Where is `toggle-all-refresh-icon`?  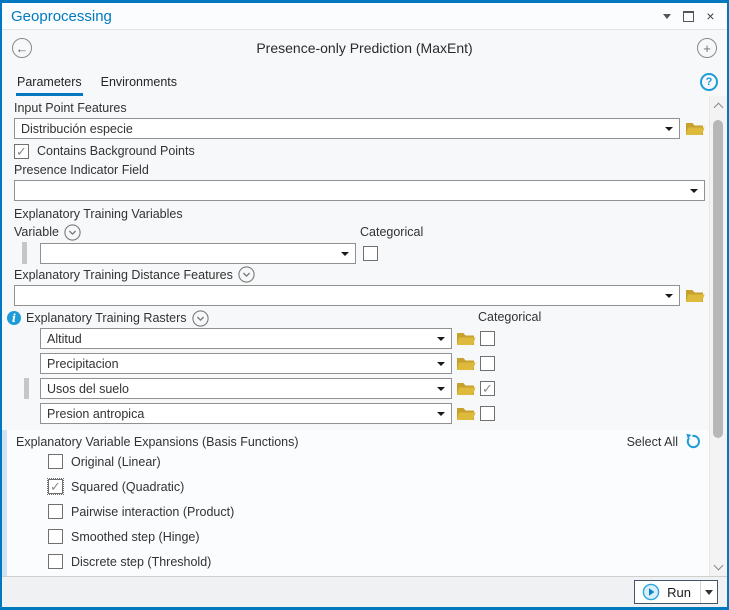
toggle-all-refresh-icon is located at coordinates (692, 441).